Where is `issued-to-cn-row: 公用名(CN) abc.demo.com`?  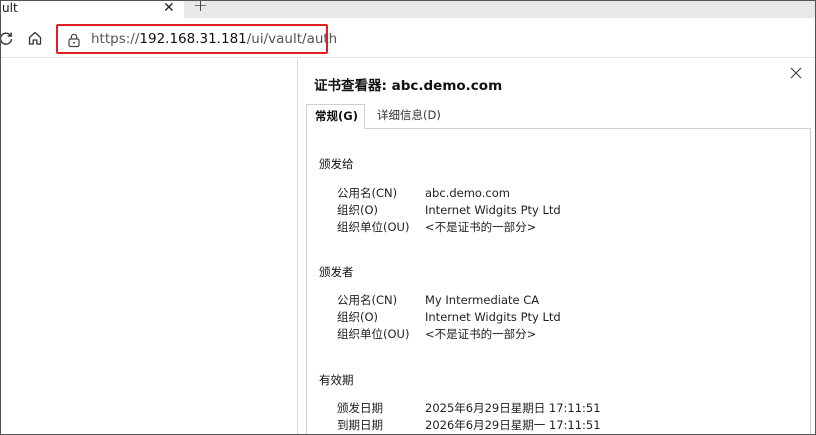 issued-to-cn-row: 公用名(CN) abc.demo.com is located at coordinates (423, 193).